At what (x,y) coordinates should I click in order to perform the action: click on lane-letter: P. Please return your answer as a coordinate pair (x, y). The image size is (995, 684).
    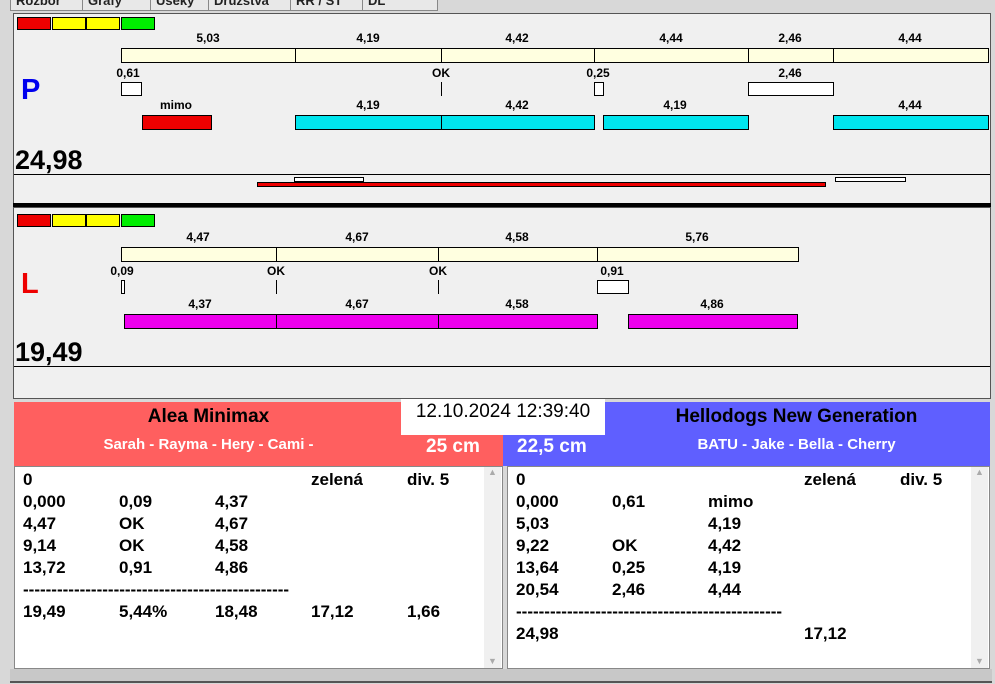
    Looking at the image, I should click on (31, 90).